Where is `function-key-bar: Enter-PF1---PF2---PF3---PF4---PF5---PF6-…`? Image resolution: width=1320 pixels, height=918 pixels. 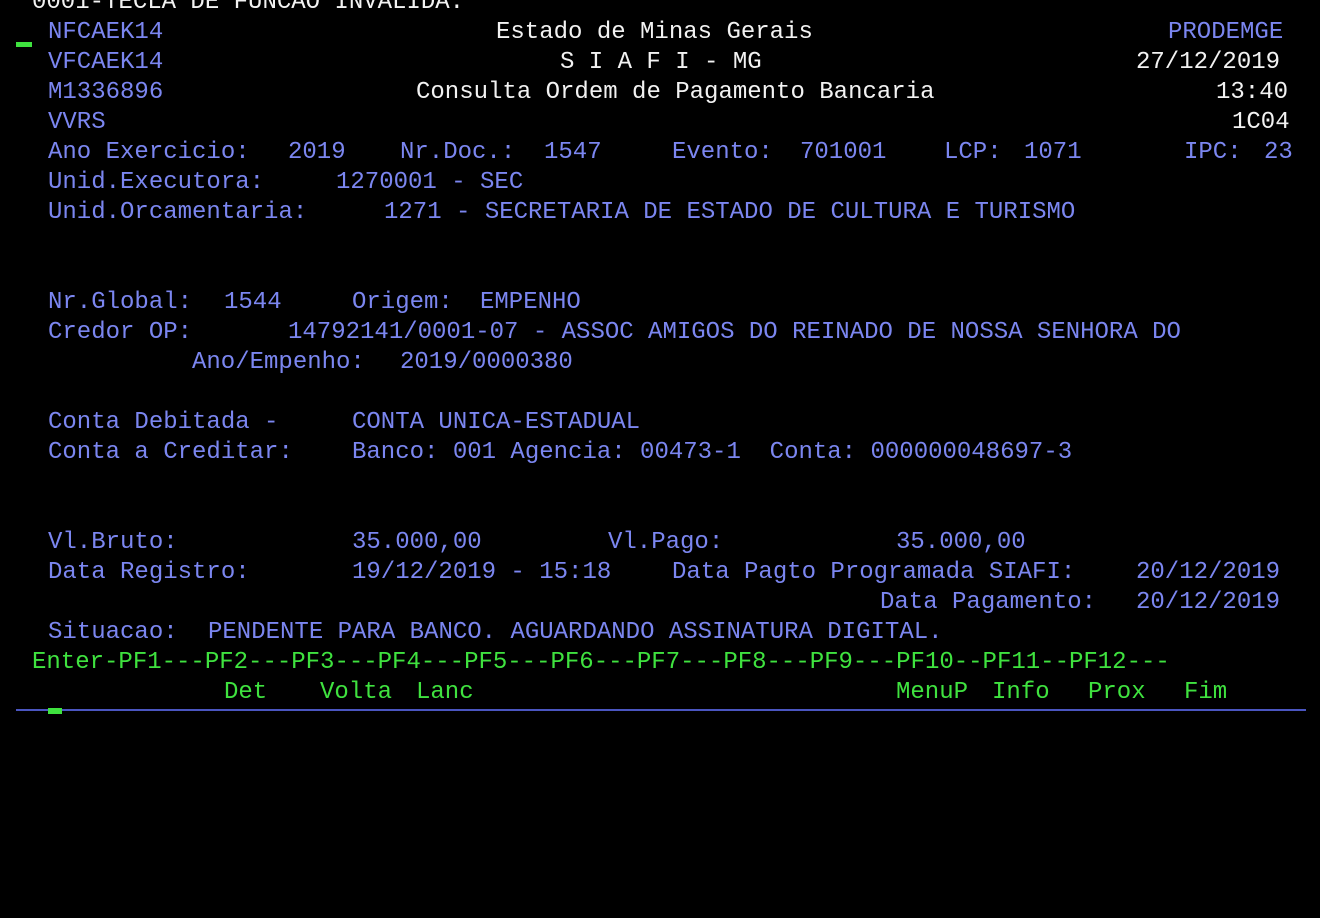 function-key-bar: Enter-PF1---PF2---PF3---PF4---PF5---PF6-… is located at coordinates (660, 663).